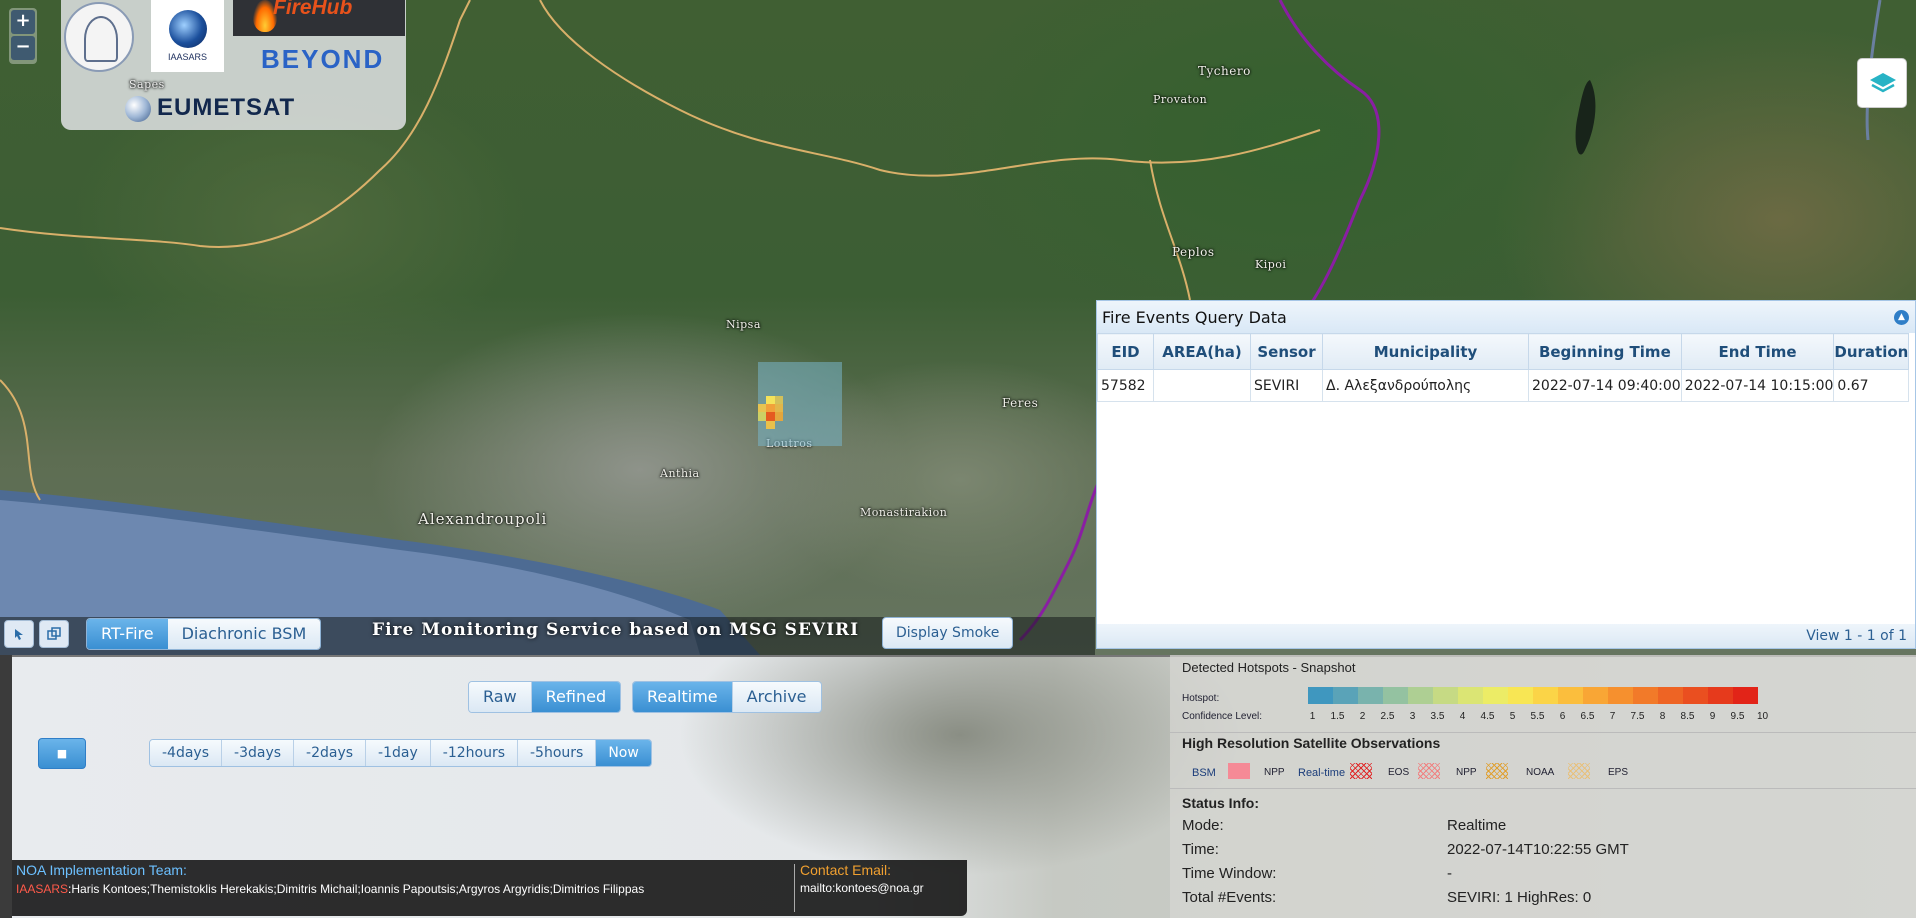  What do you see at coordinates (1506, 317) in the screenshot?
I see `fire-events-title: Fire Events Query Data ▲` at bounding box center [1506, 317].